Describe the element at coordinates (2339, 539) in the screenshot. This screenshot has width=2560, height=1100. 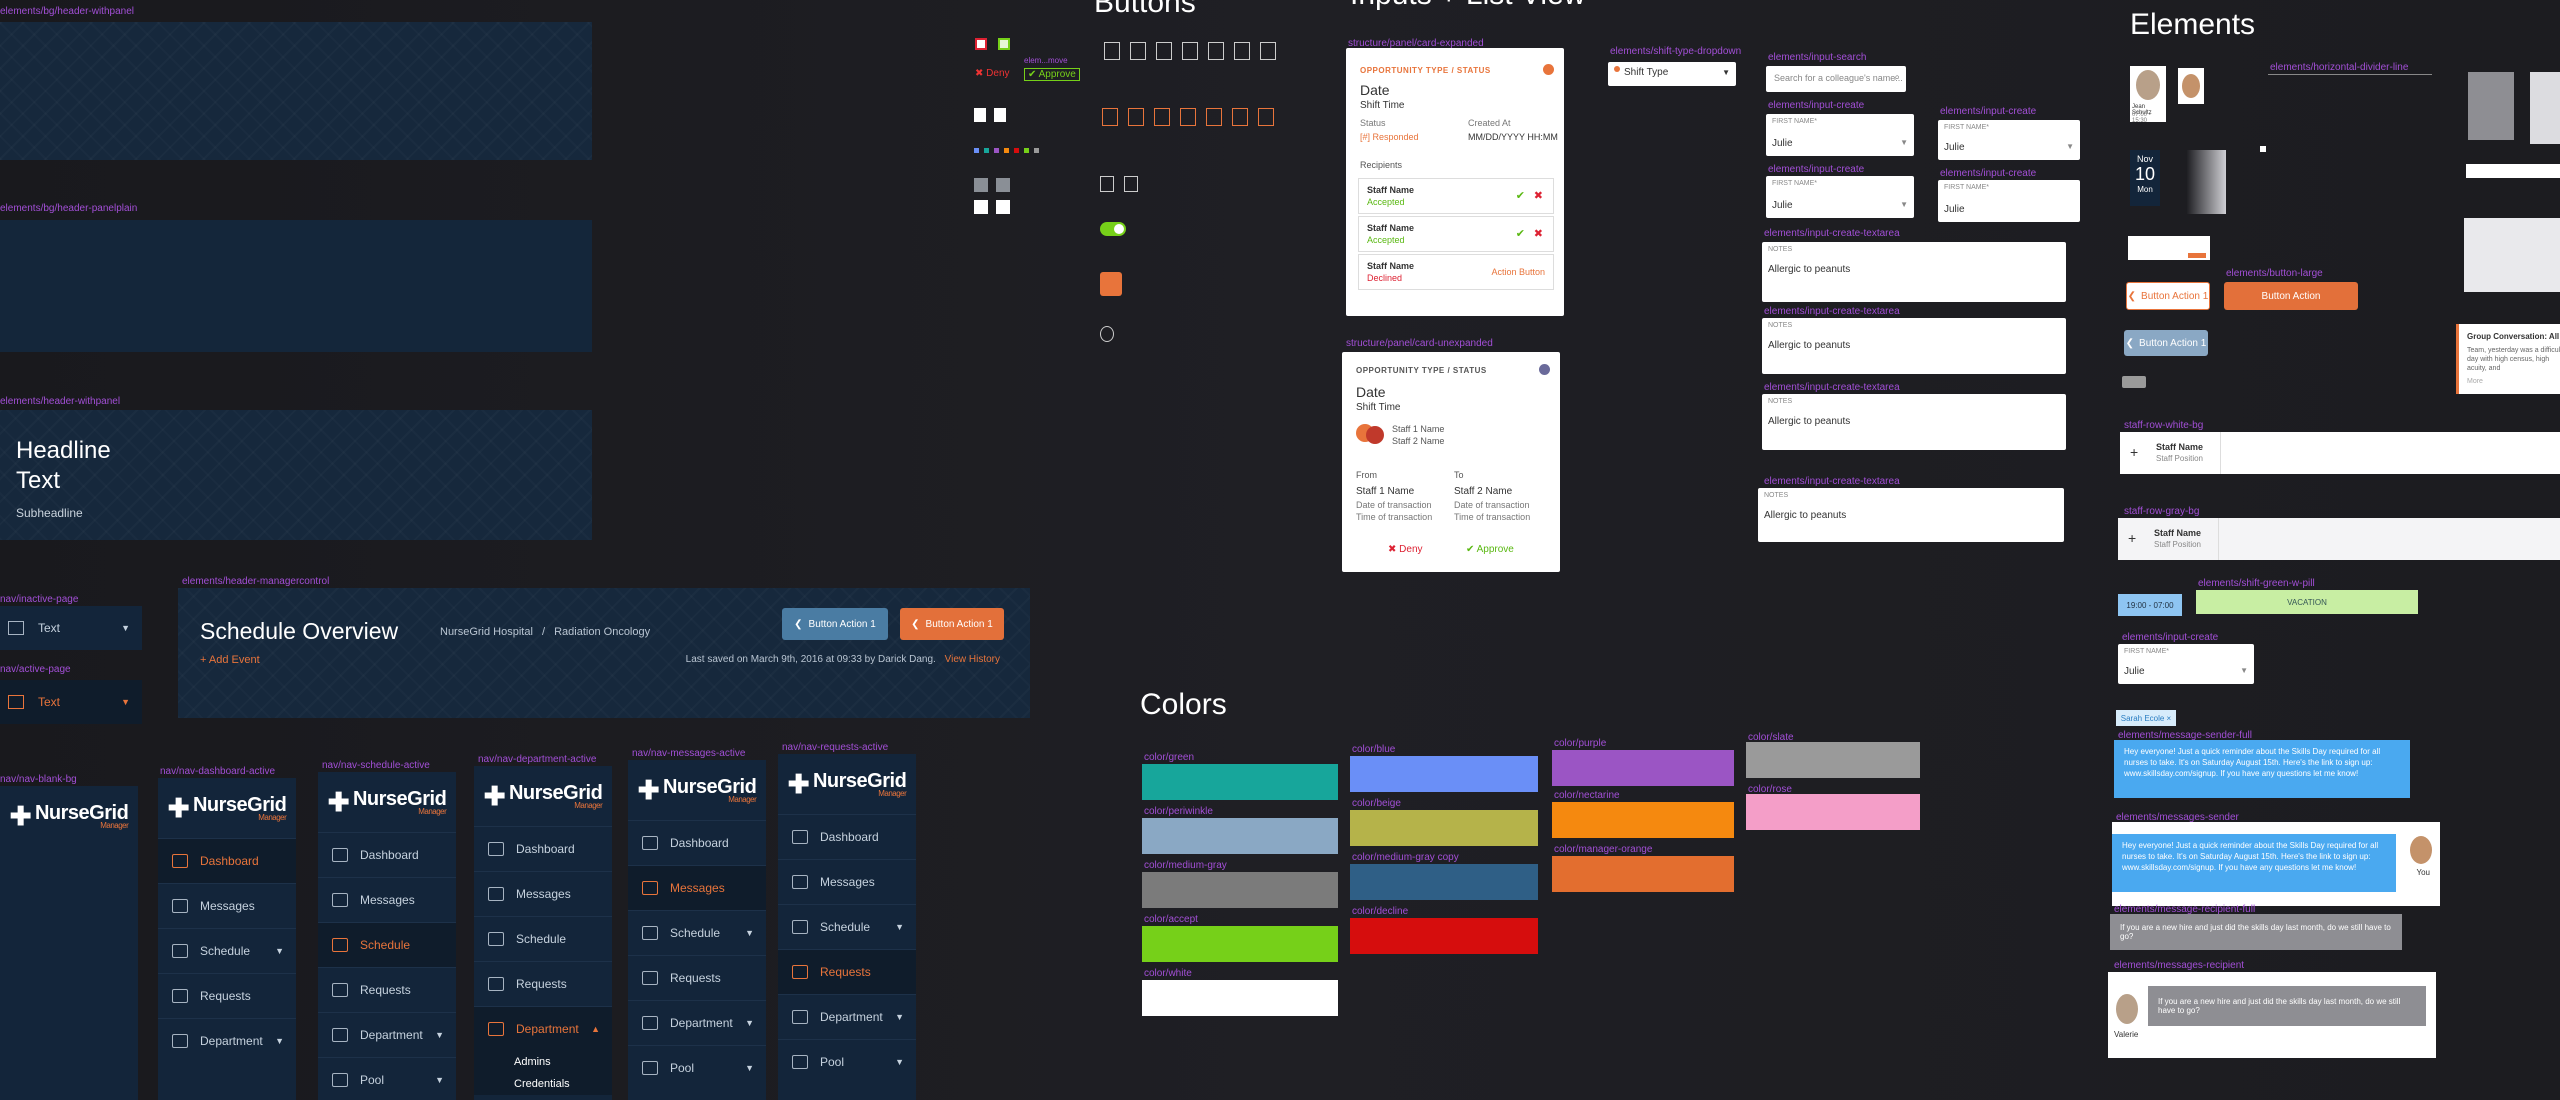
I see `staff-row-gray: + Staff Name Staff Position` at that location.